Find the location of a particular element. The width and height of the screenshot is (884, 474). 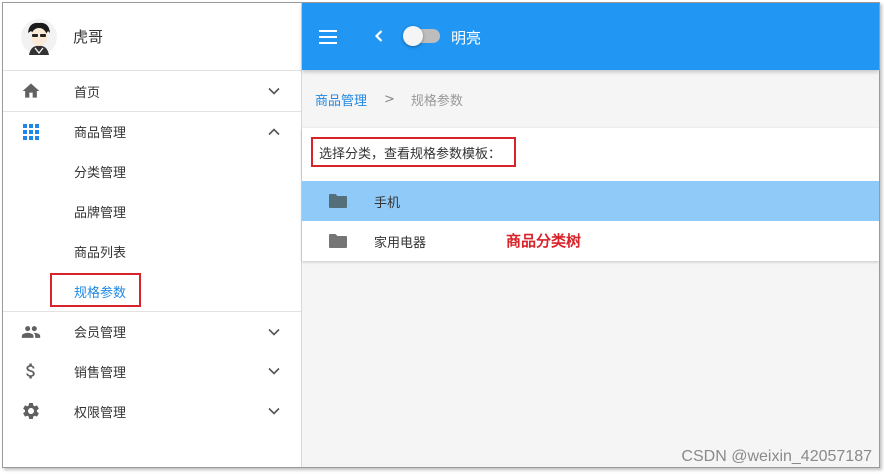

sidebar-item-permission-management: 权限管理 is located at coordinates (152, 411).